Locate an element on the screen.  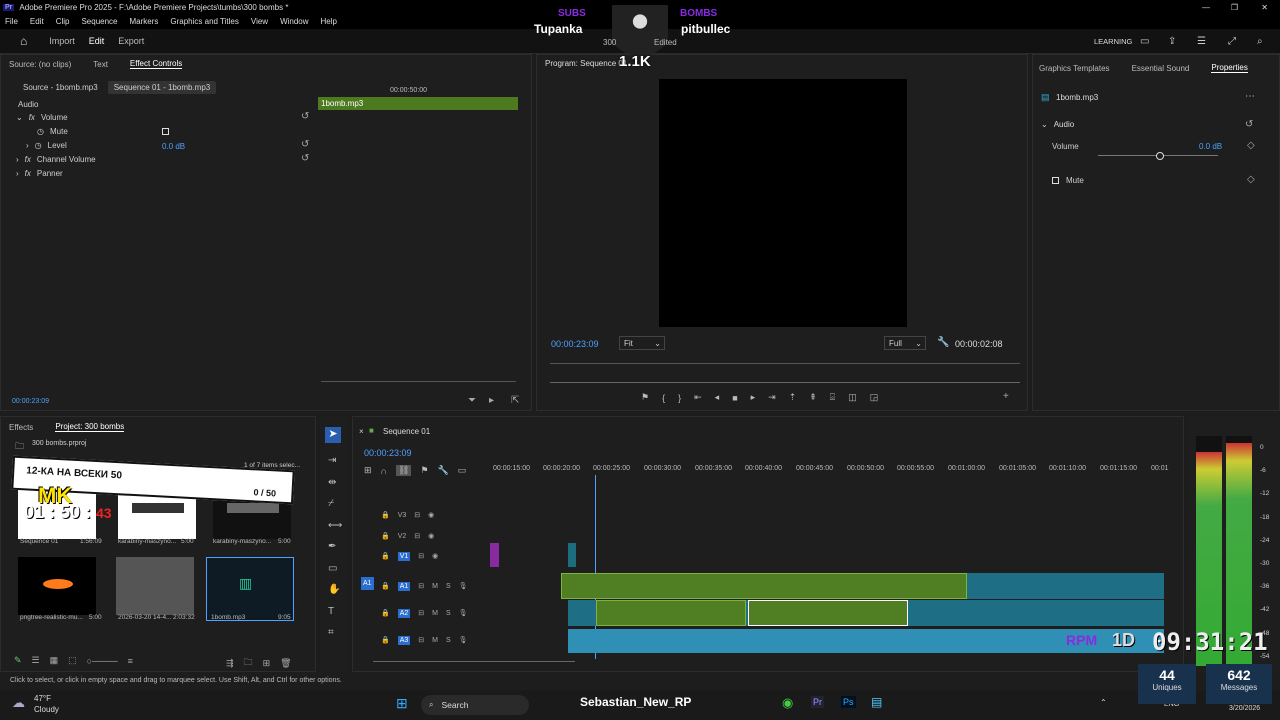
source-patch-a1: A1 is located at coordinates (367, 583).